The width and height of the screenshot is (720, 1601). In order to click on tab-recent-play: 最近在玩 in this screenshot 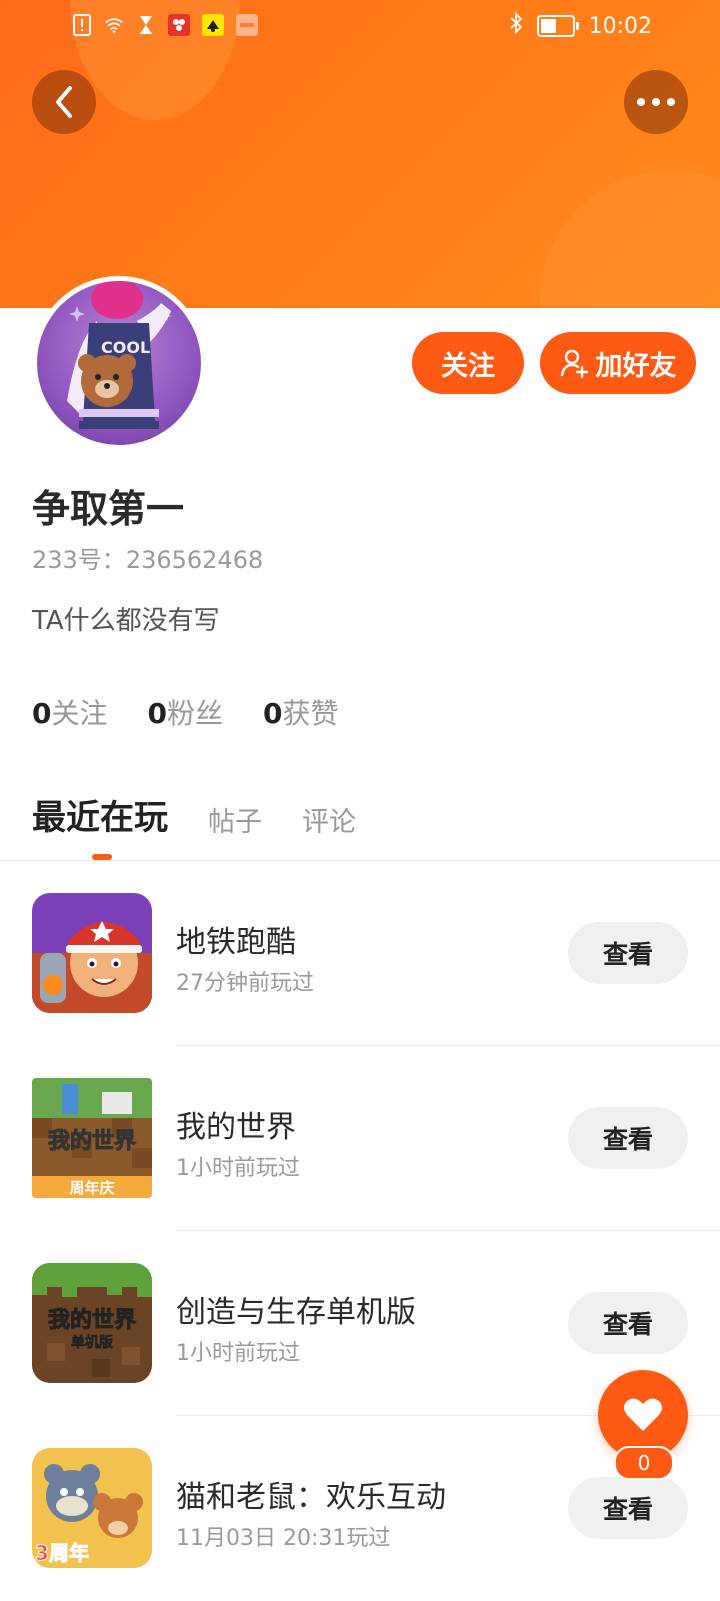, I will do `click(100, 814)`.